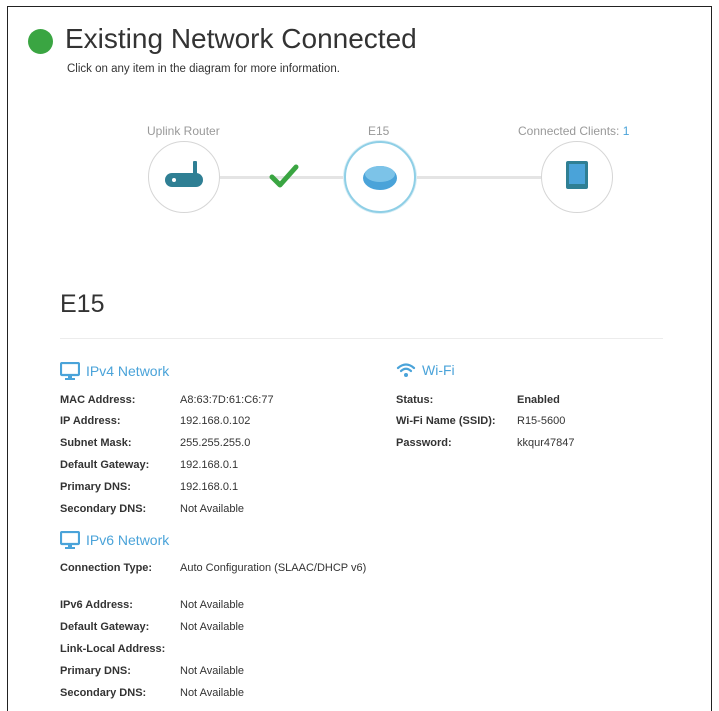 This screenshot has height=711, width=719. I want to click on wifi-row-value: R15-5600, so click(541, 421).